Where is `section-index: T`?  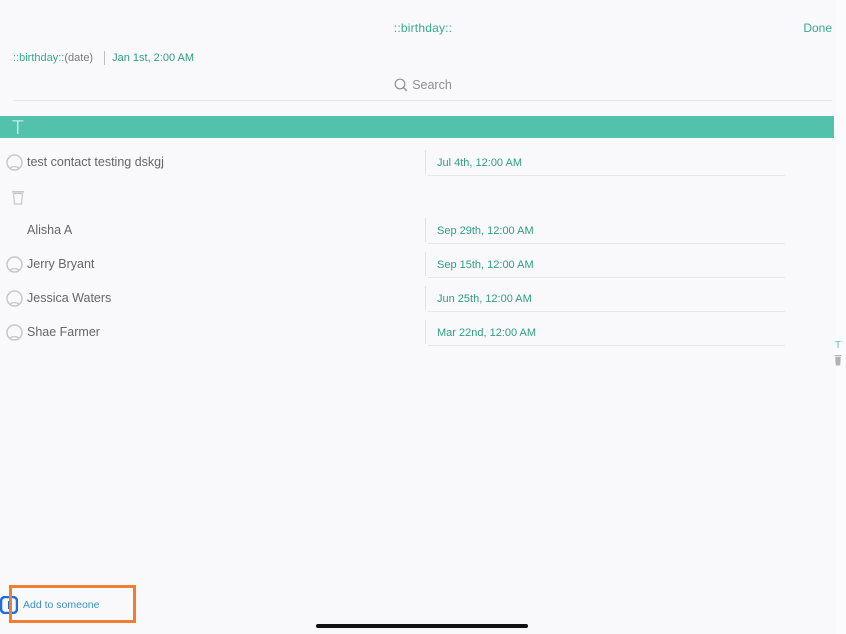 section-index: T is located at coordinates (838, 355).